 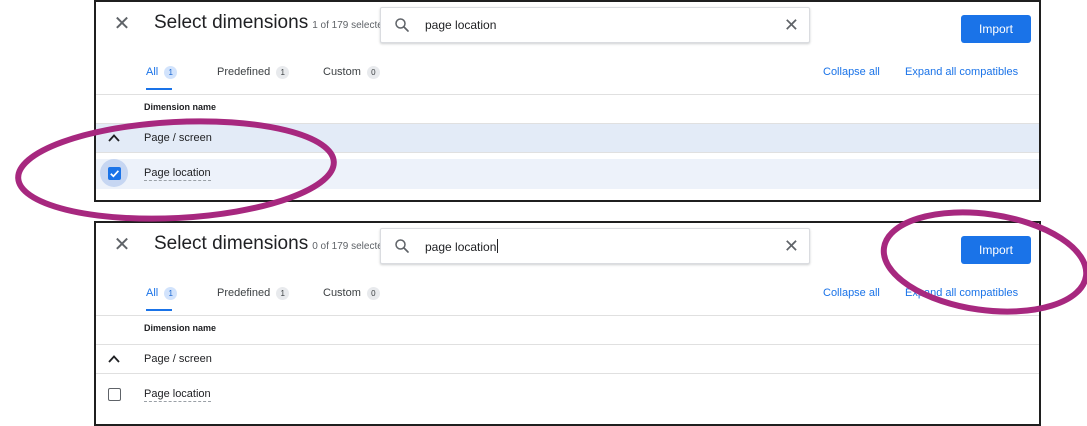 I want to click on dialog-title: Select dimensions 0 of 179 selected, so click(x=271, y=243).